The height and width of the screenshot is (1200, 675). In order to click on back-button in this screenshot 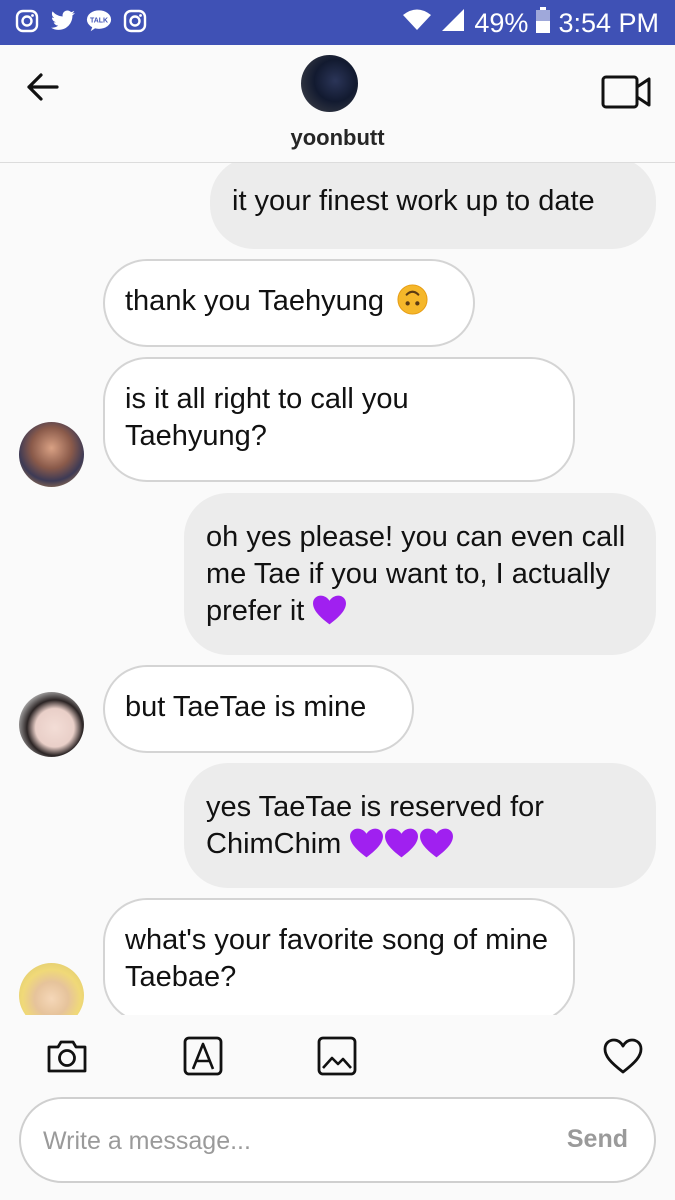, I will do `click(42, 87)`.